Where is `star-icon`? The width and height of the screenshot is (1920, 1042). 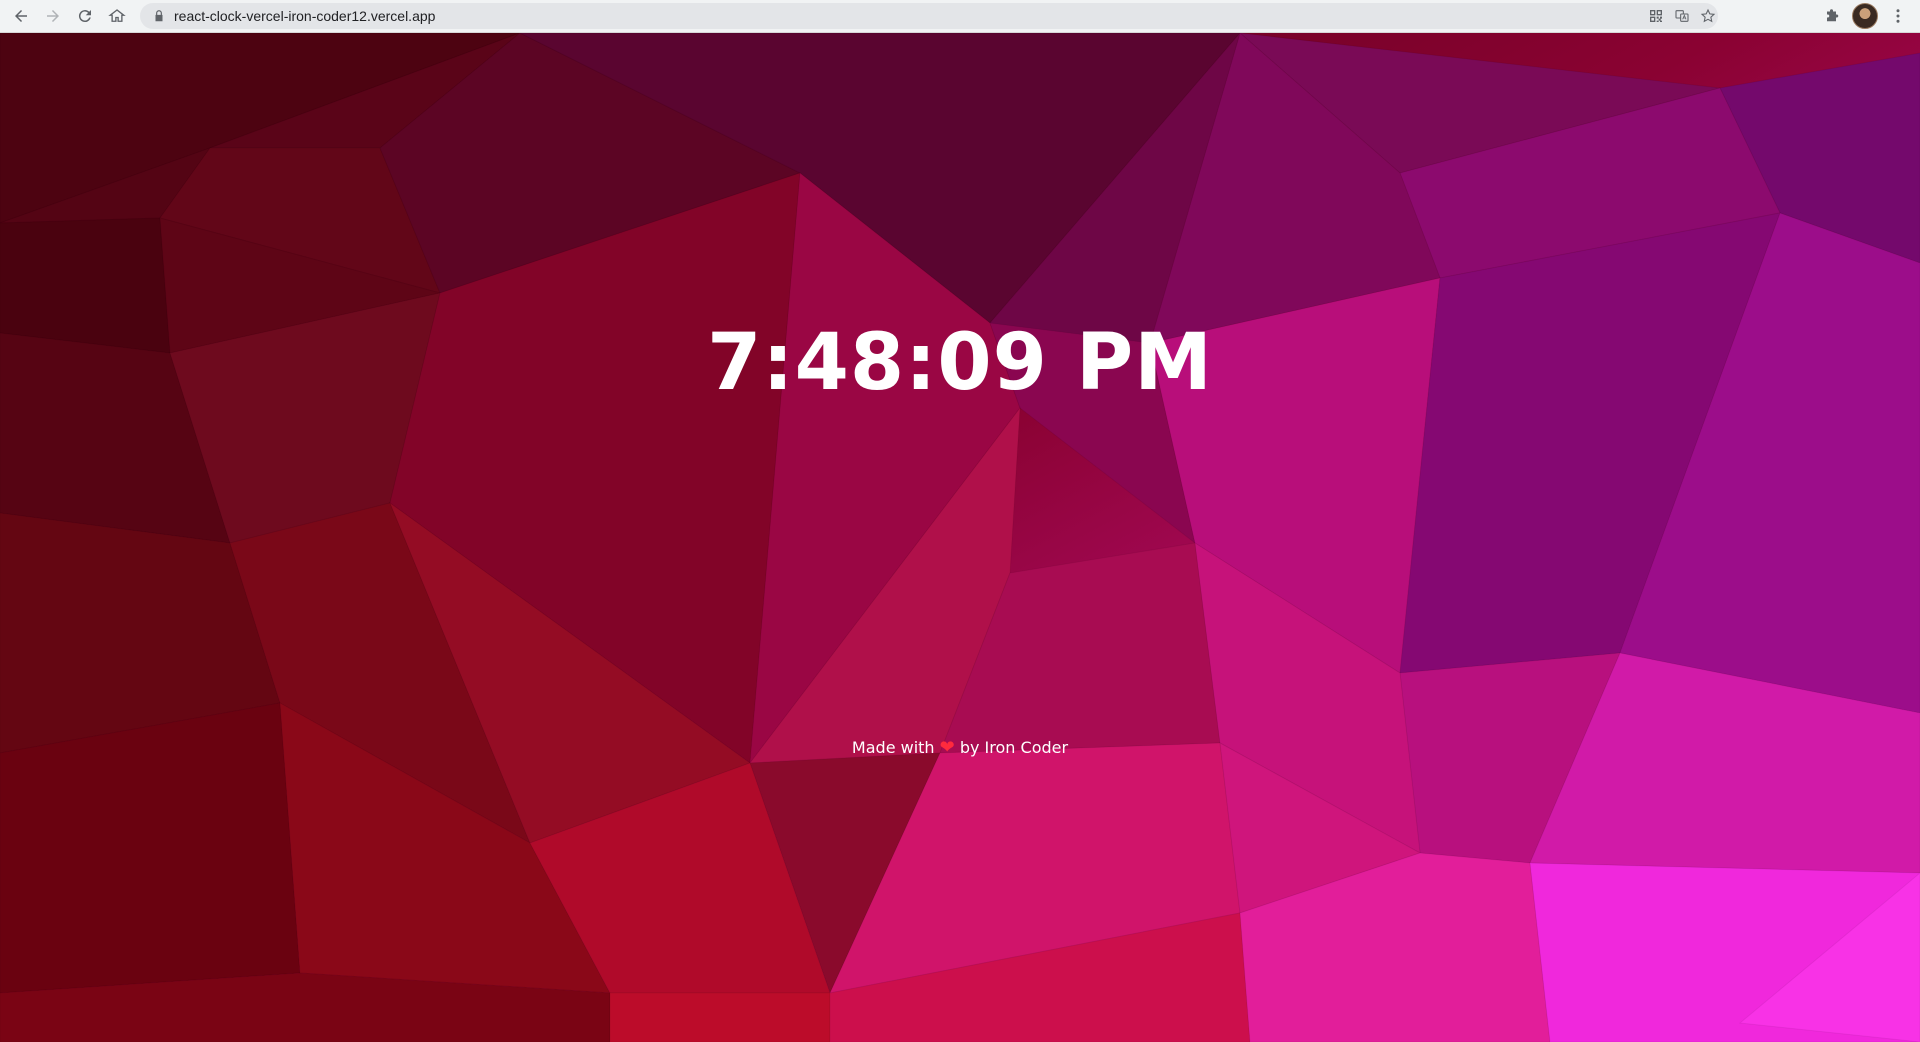 star-icon is located at coordinates (1708, 16).